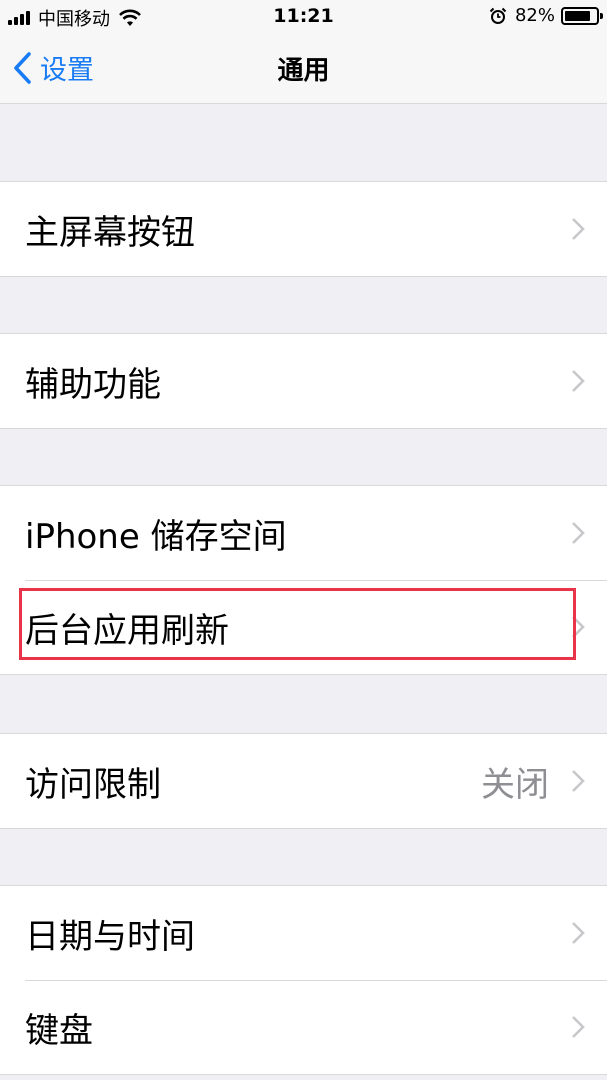  I want to click on top-bar: 中国移动 11:21 82% 设置 通用, so click(303, 52).